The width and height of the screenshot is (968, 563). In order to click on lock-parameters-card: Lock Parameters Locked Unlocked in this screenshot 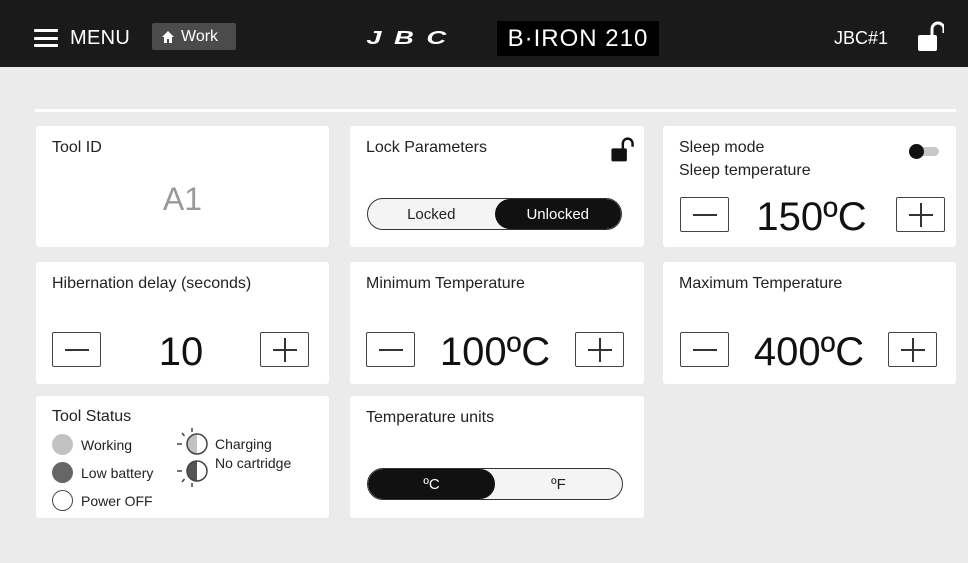, I will do `click(497, 186)`.